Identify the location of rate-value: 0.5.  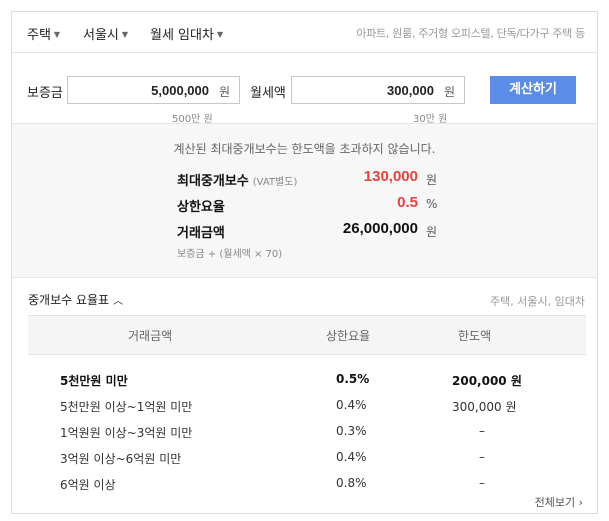
(407, 202).